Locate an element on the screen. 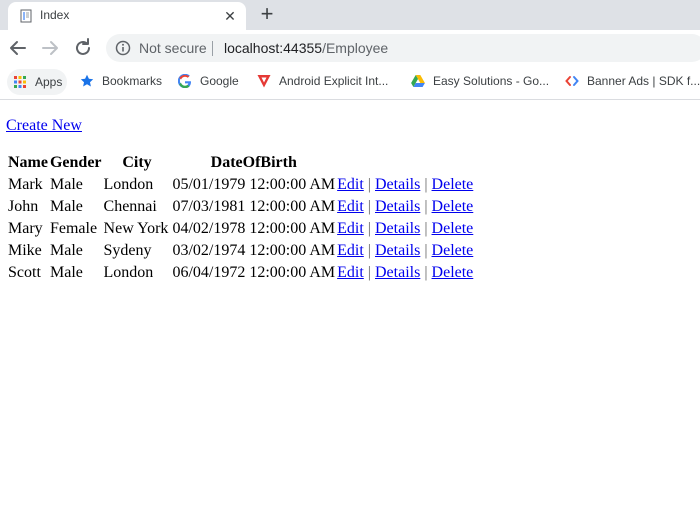 The image size is (700, 512). cell-dob: 05/01/1979 12:00:00 AM is located at coordinates (254, 184).